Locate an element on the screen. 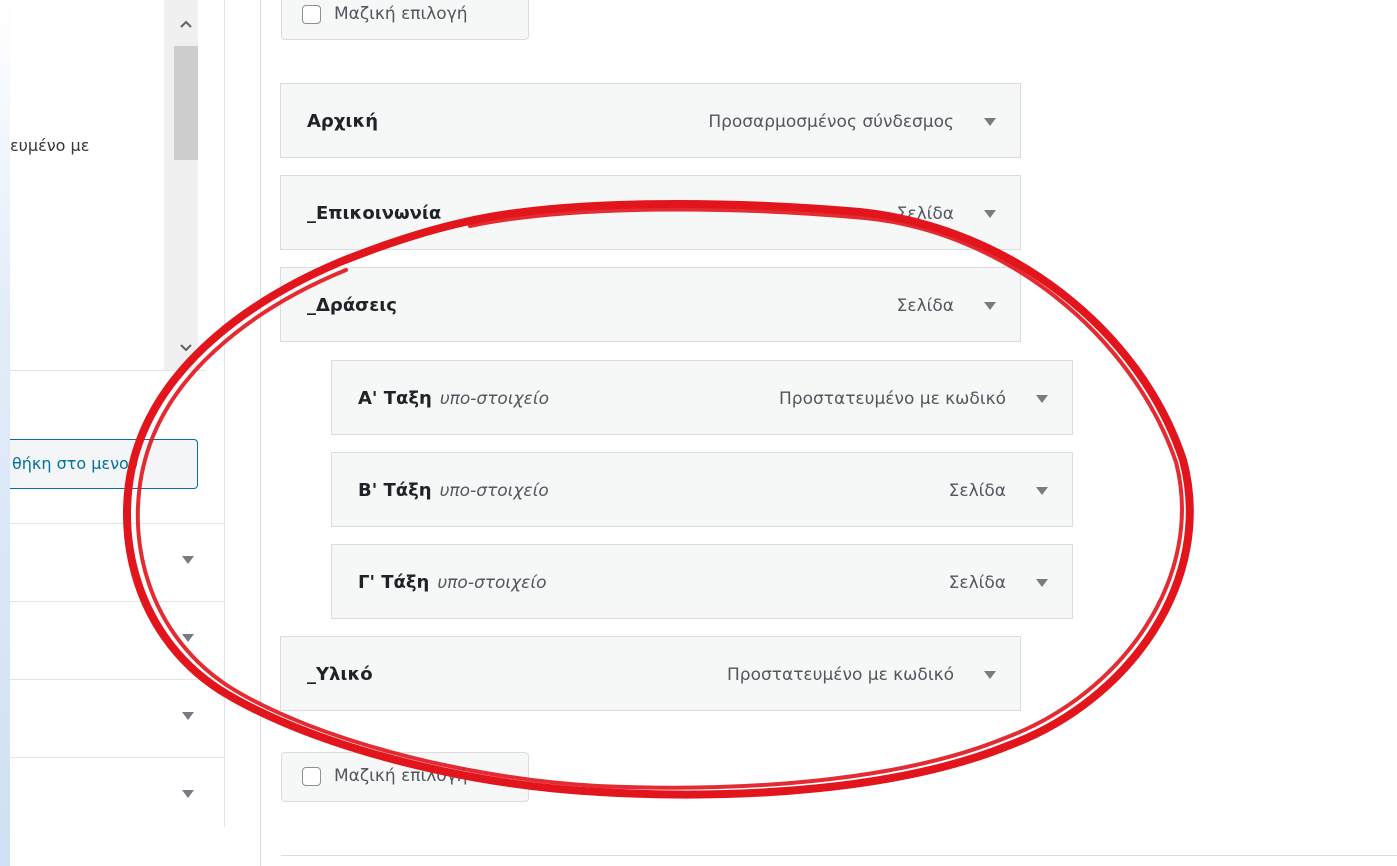  menu-item-title: Γ' Τάξη υπο-στοιχείο is located at coordinates (452, 582).